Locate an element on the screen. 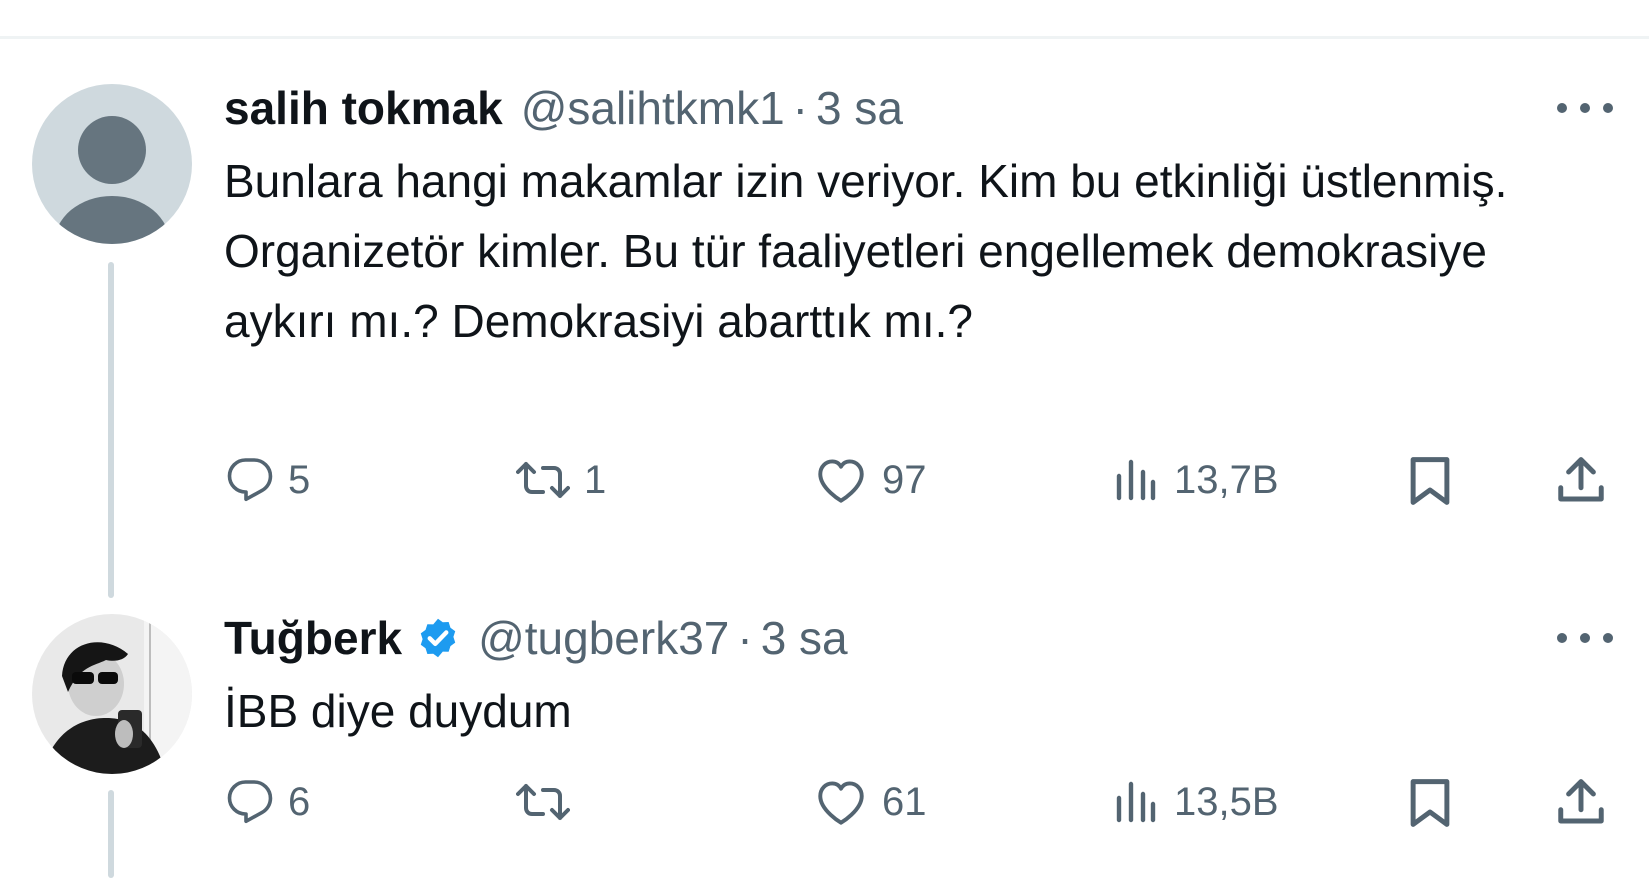  tweet-text: İBB diye duydum is located at coordinates (398, 711).